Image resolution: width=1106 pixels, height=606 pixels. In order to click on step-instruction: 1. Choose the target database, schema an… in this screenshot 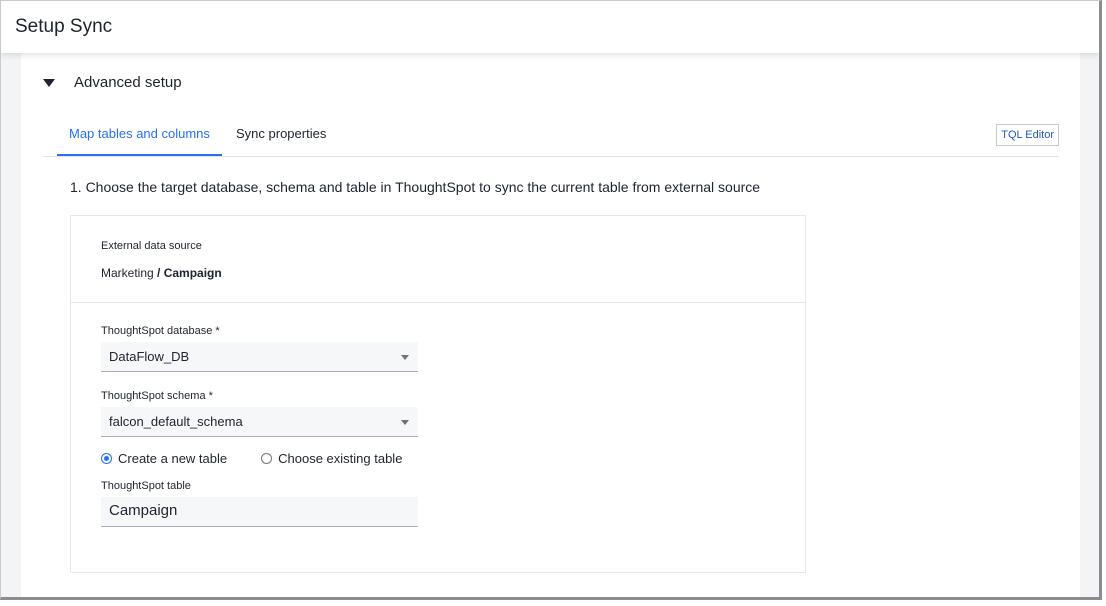, I will do `click(415, 187)`.